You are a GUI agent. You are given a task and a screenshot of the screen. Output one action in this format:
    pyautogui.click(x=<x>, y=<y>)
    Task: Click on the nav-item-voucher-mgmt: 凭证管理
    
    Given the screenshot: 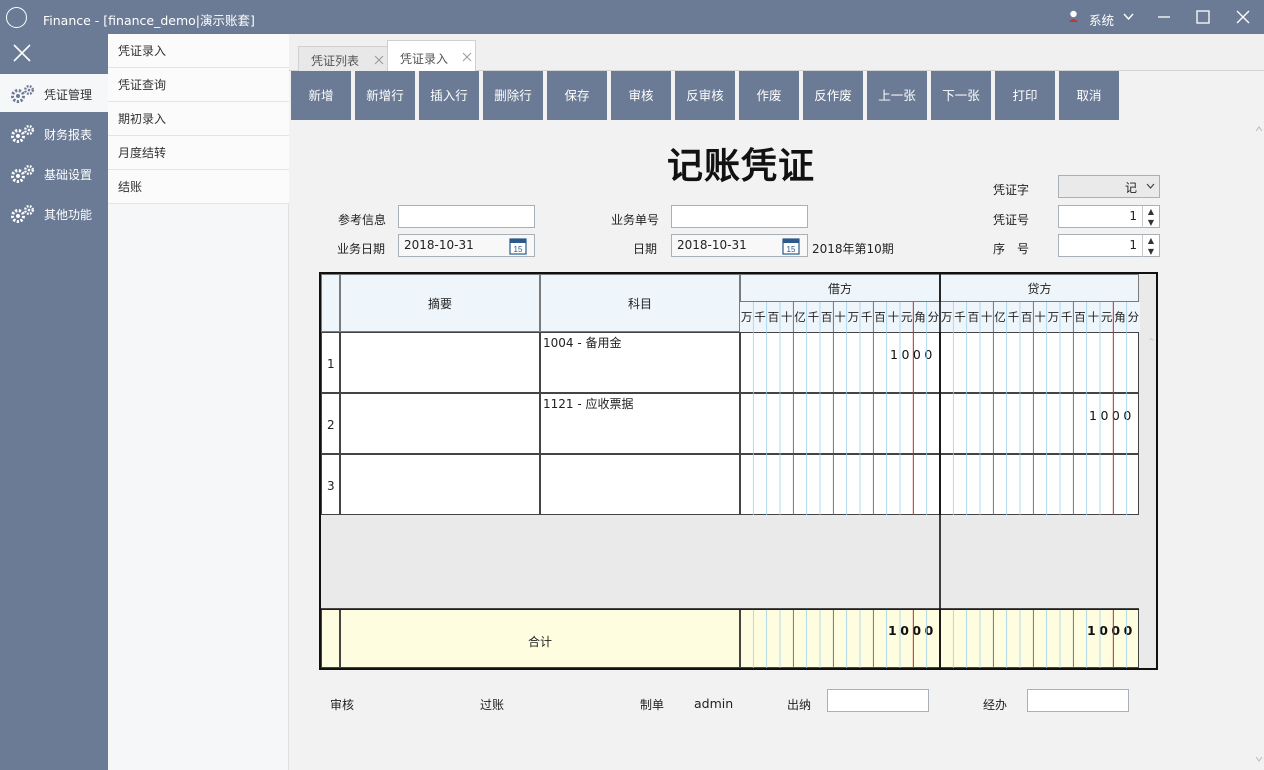 What is the action you would take?
    pyautogui.click(x=54, y=93)
    